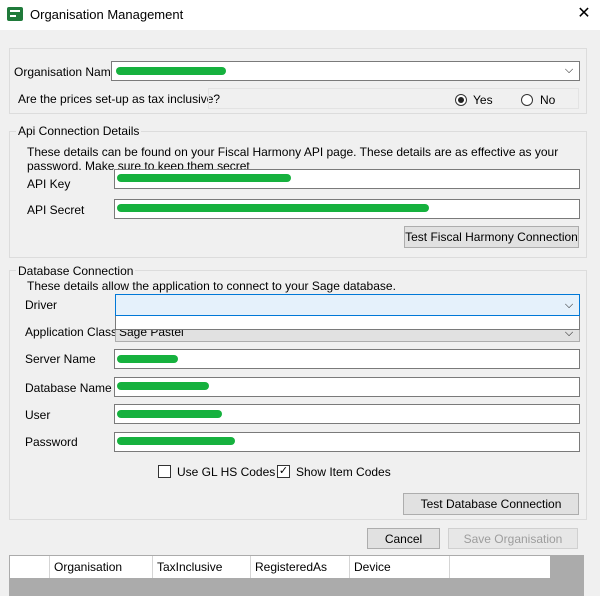  I want to click on use-gl-hs-codes-checkbox, so click(164, 471).